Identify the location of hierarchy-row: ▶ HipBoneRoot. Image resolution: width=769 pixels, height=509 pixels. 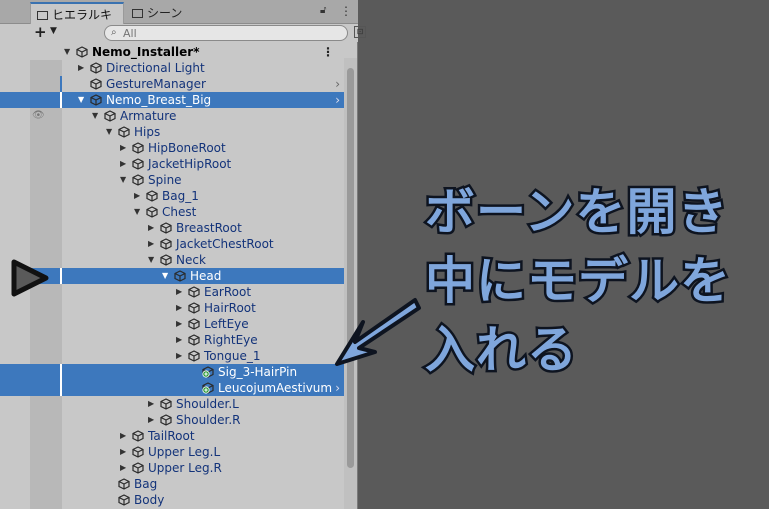
(187, 148).